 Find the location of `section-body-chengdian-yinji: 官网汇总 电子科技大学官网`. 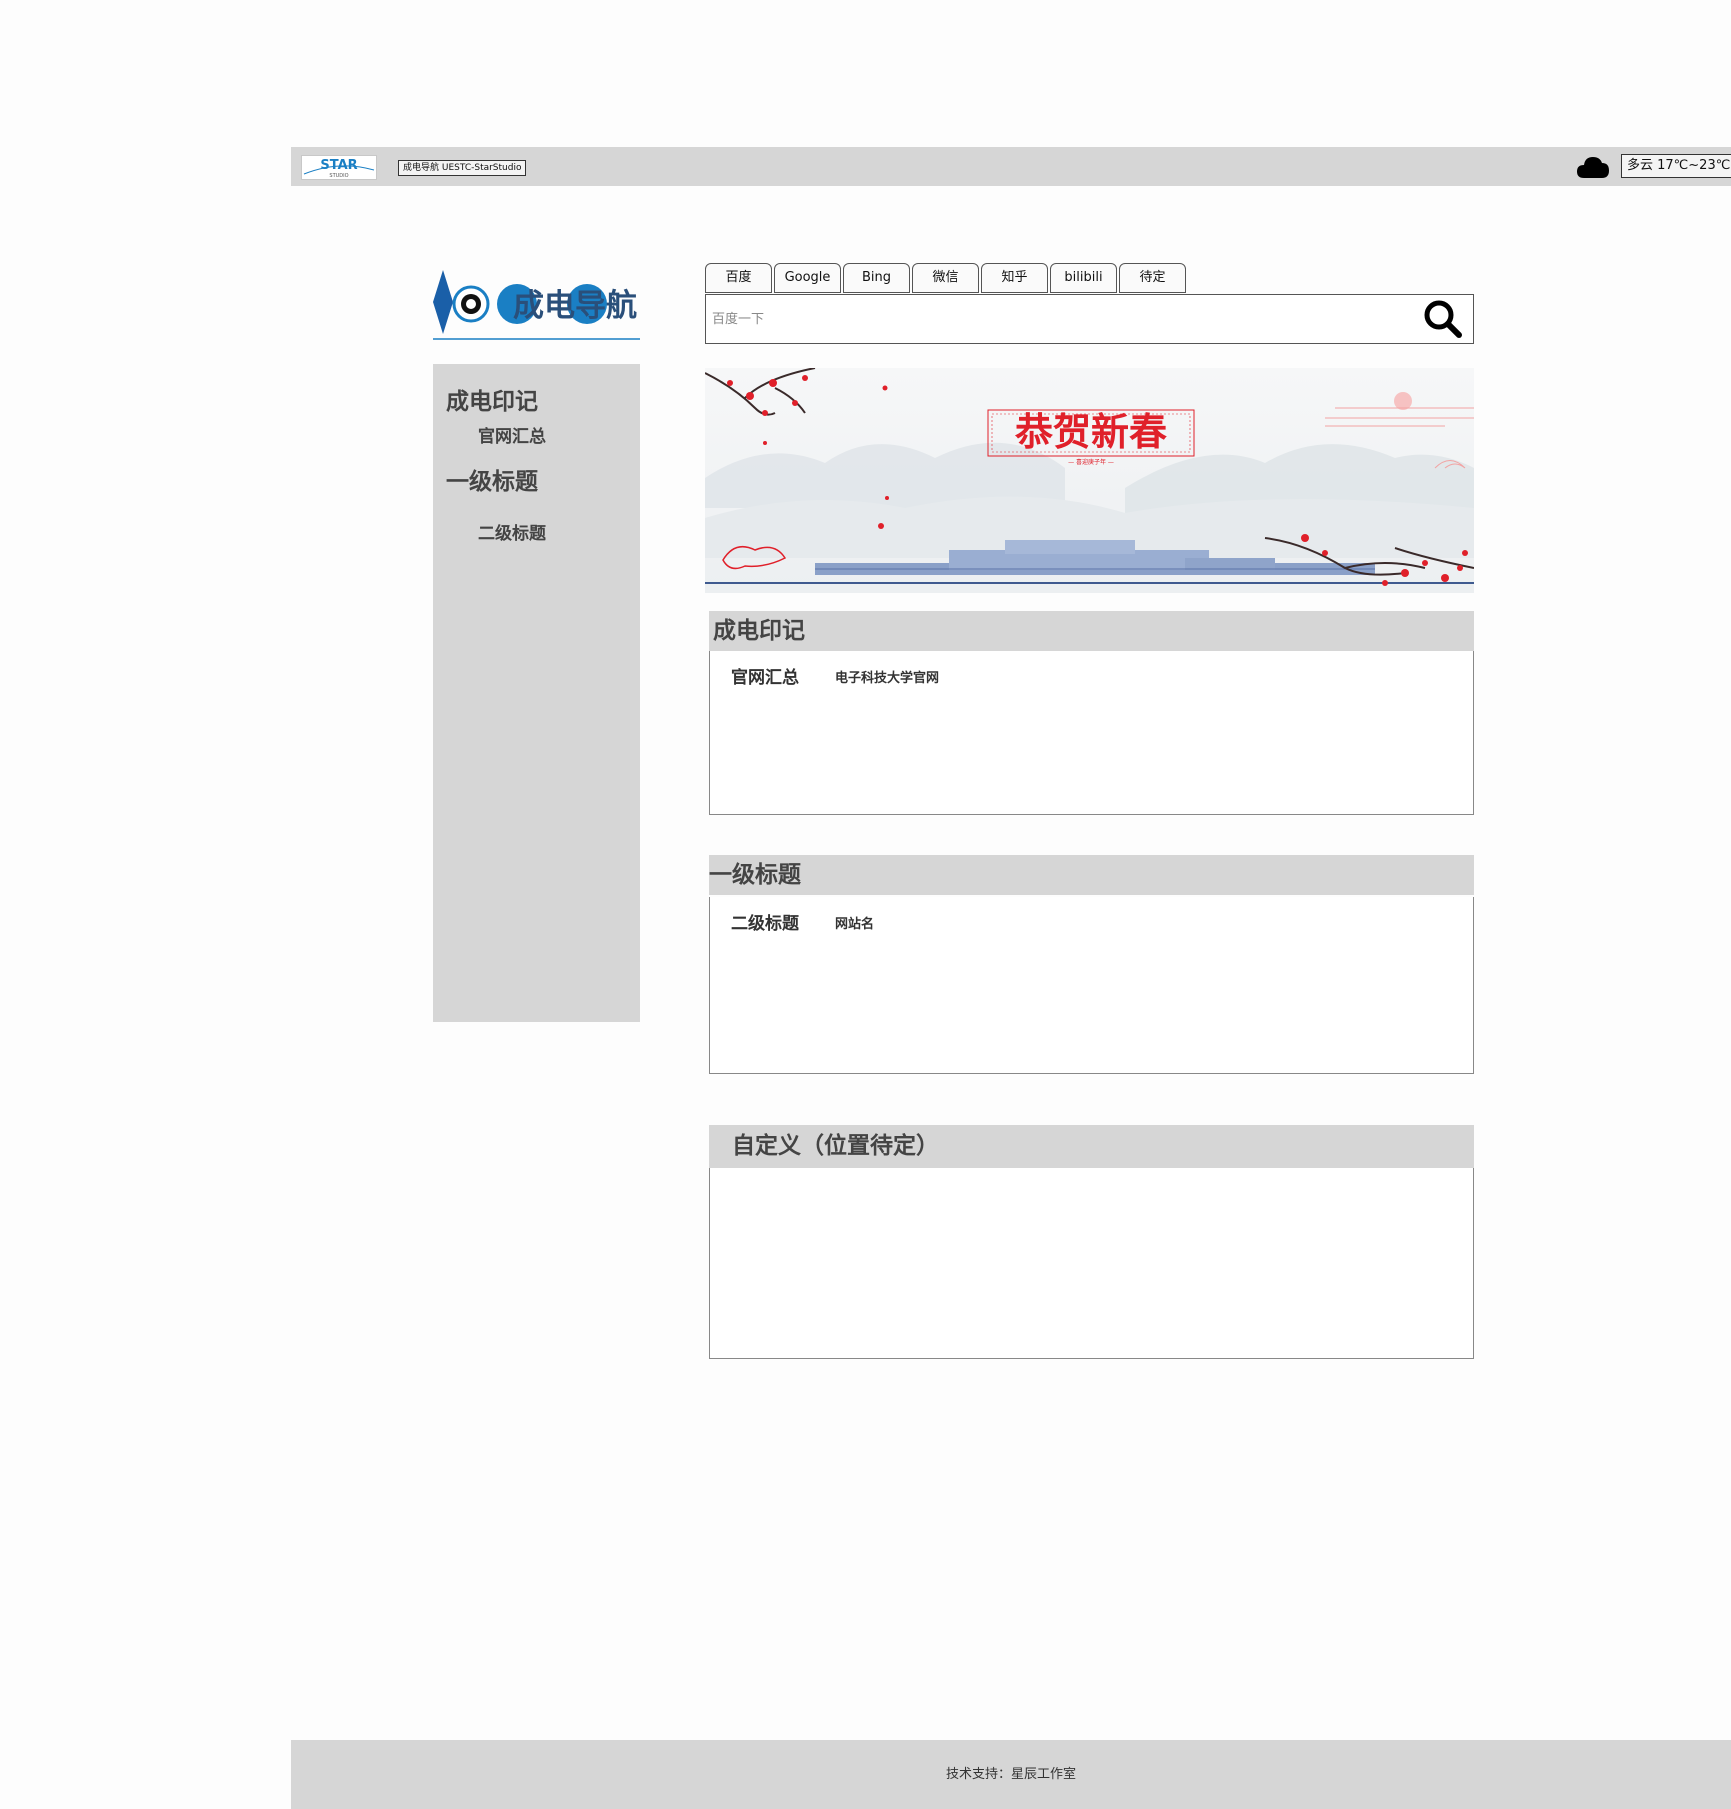

section-body-chengdian-yinji: 官网汇总 电子科技大学官网 is located at coordinates (1091, 733).